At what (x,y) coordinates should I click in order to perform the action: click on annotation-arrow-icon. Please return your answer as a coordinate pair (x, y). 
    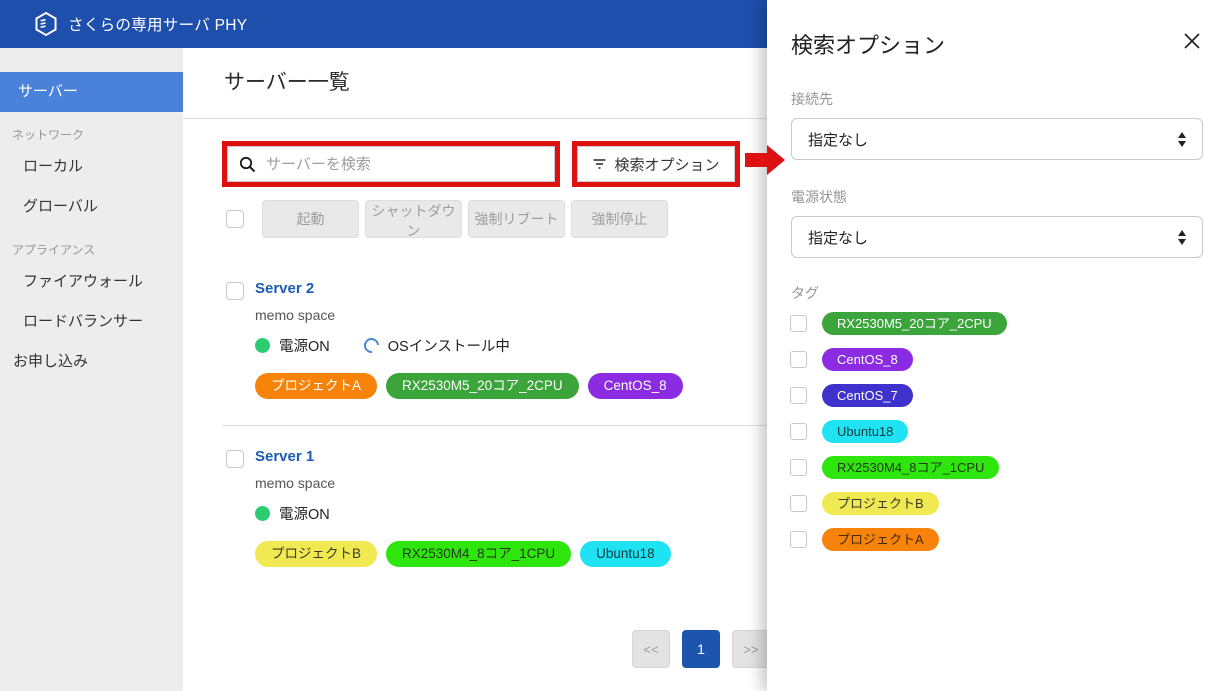
    Looking at the image, I should click on (765, 160).